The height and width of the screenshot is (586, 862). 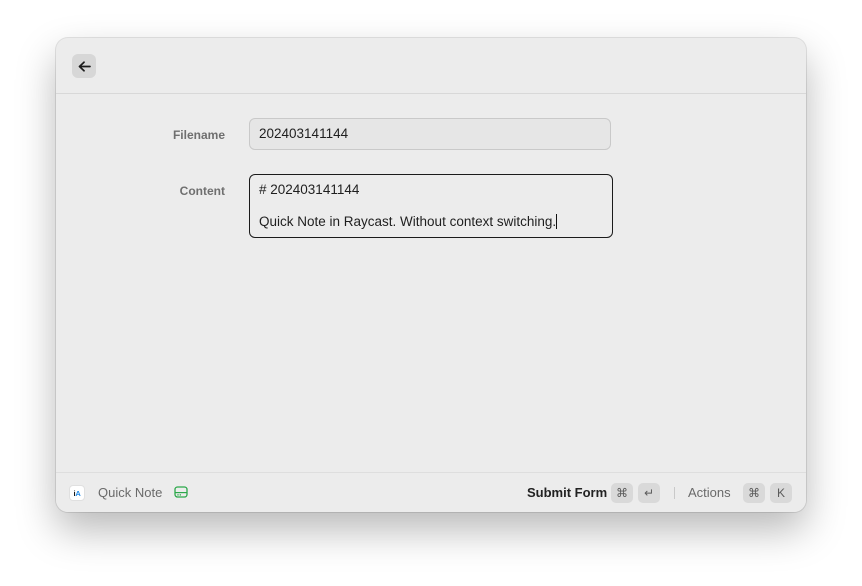 I want to click on content-label: Content, so click(x=202, y=191).